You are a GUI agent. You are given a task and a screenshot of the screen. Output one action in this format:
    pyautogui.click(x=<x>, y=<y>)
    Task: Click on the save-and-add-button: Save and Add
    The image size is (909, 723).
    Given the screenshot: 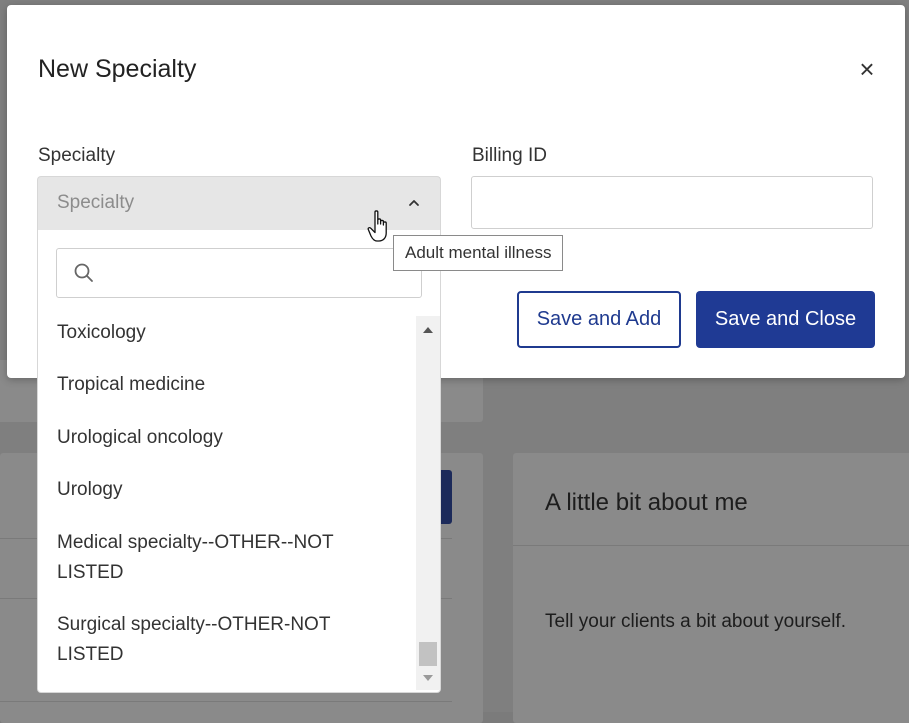 What is the action you would take?
    pyautogui.click(x=599, y=319)
    